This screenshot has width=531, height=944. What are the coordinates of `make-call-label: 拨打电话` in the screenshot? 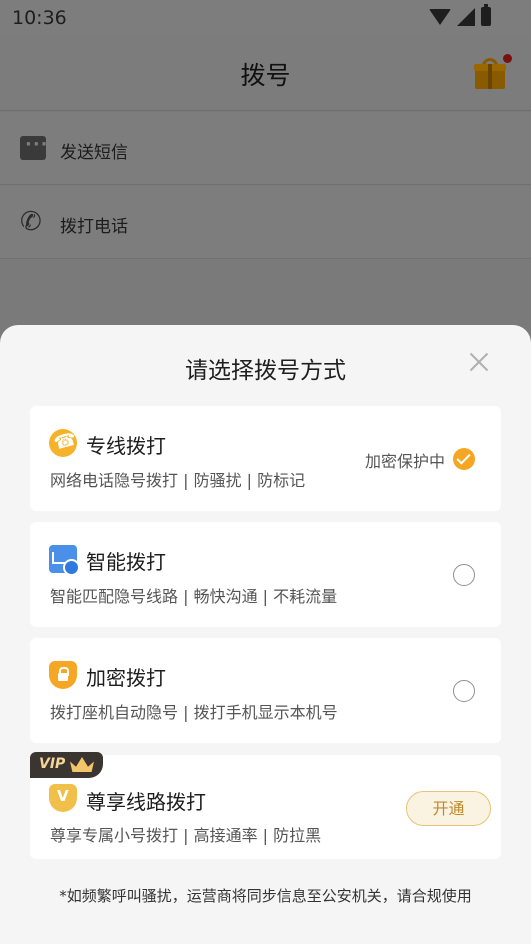 It's located at (94, 227).